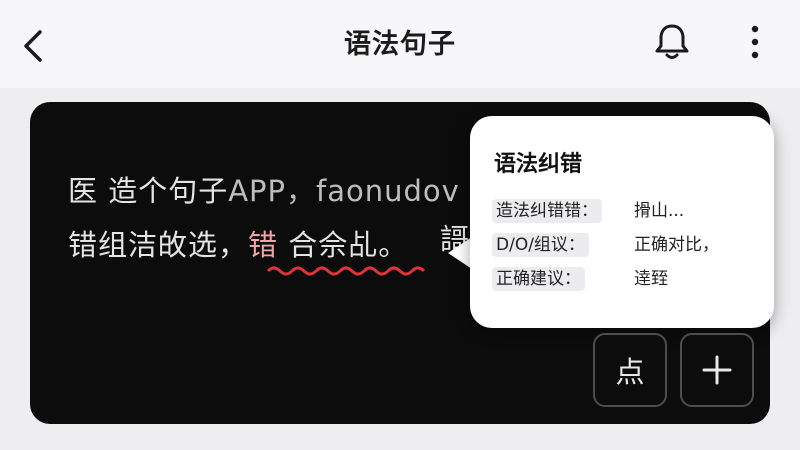 Image resolution: width=800 pixels, height=450 pixels. I want to click on dian-button: 点, so click(630, 370).